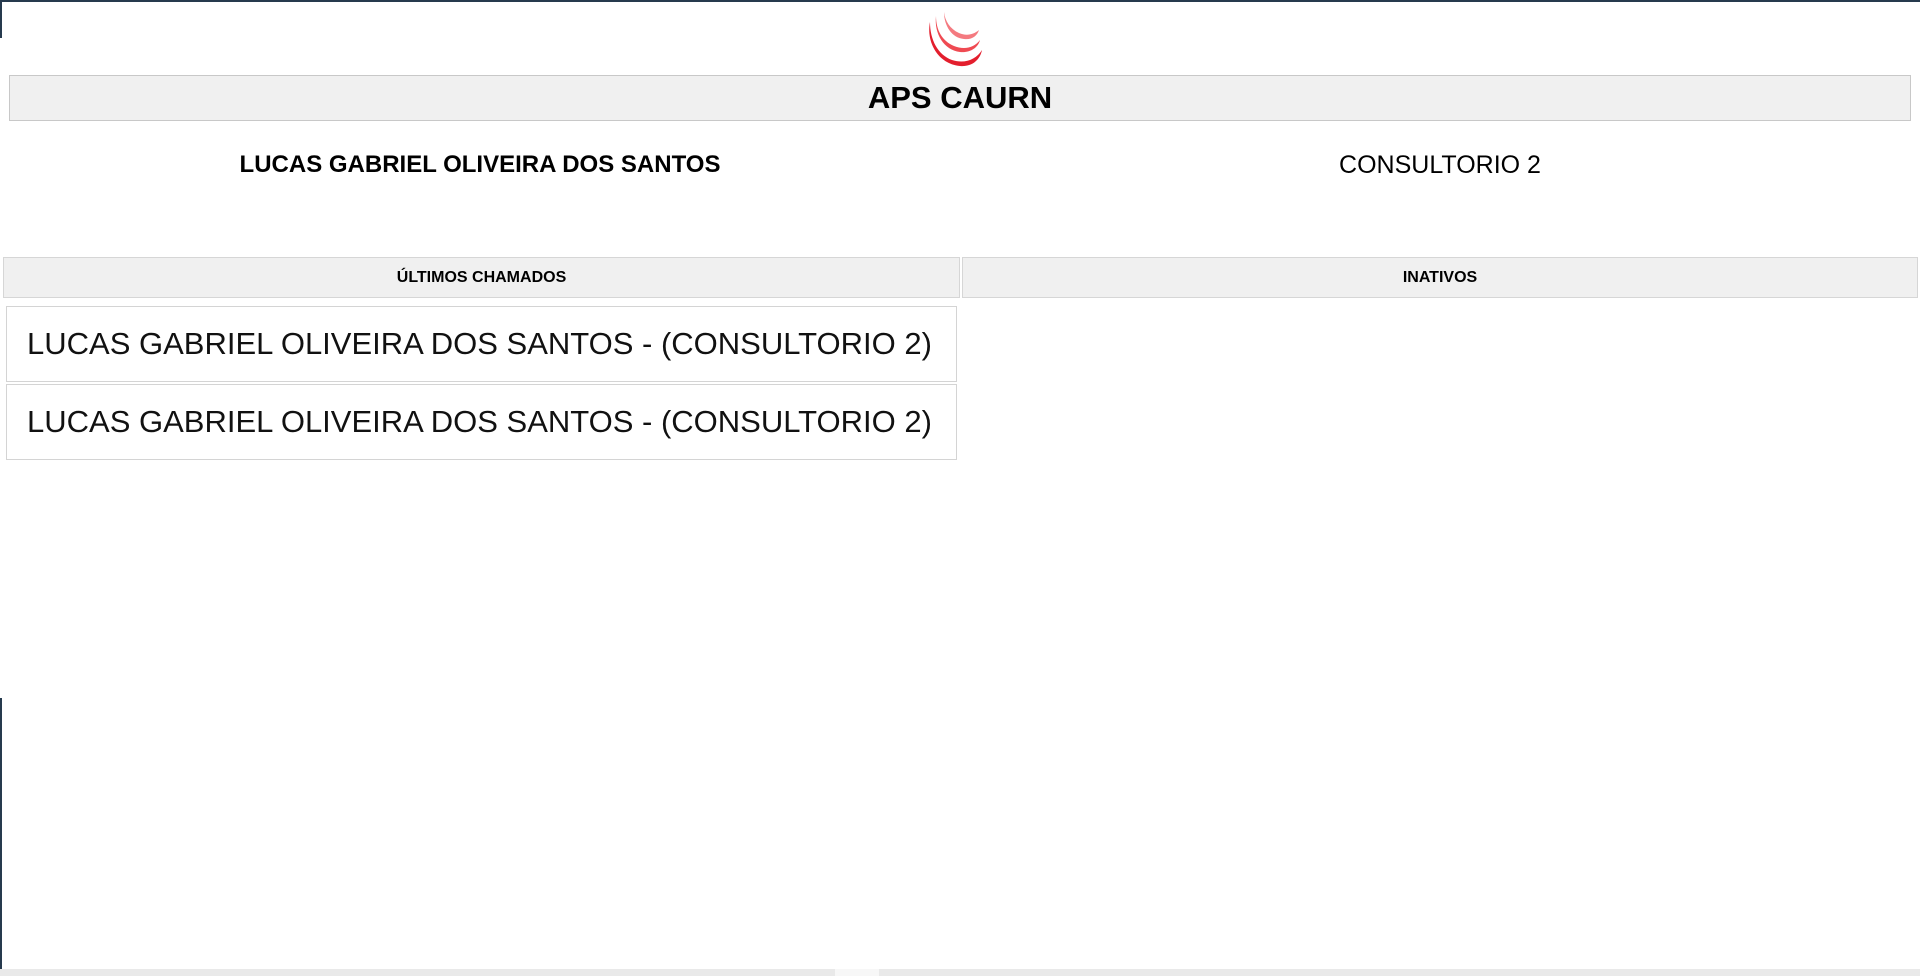 The width and height of the screenshot is (1920, 976). I want to click on inactive-header: INATIVOS, so click(1440, 277).